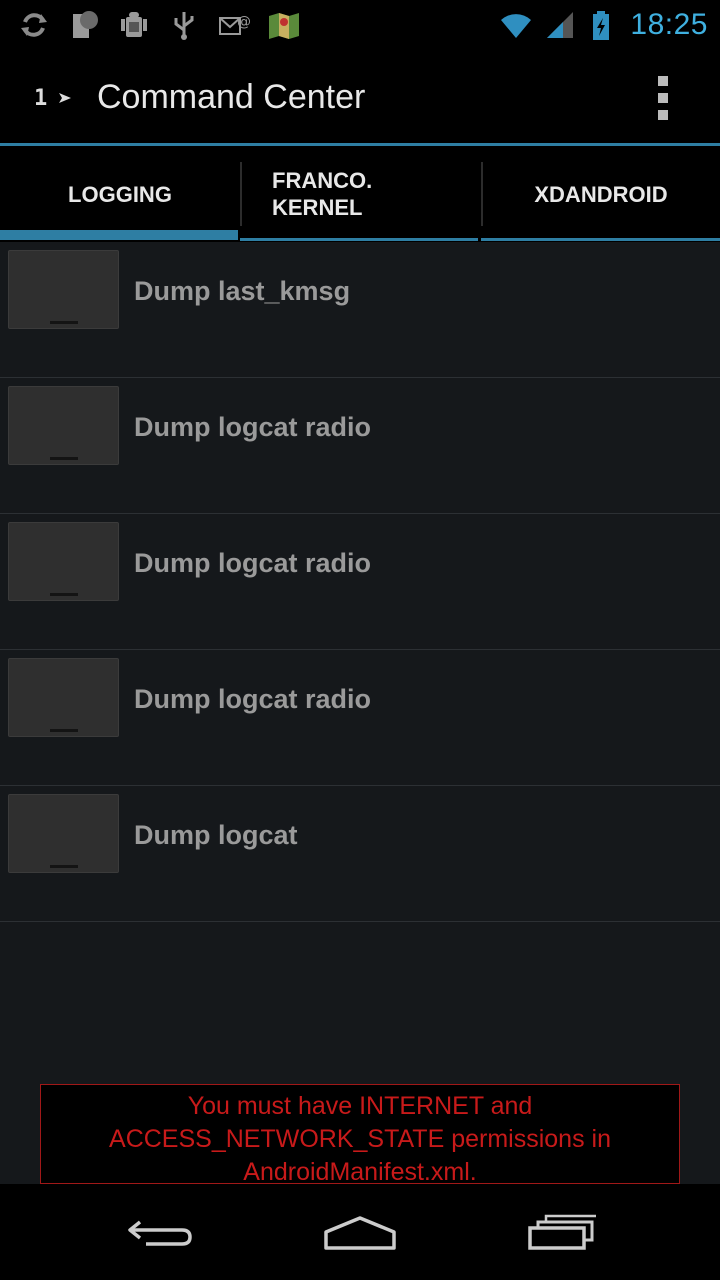 The height and width of the screenshot is (1280, 720). Describe the element at coordinates (516, 25) in the screenshot. I see `wifi-icon` at that location.